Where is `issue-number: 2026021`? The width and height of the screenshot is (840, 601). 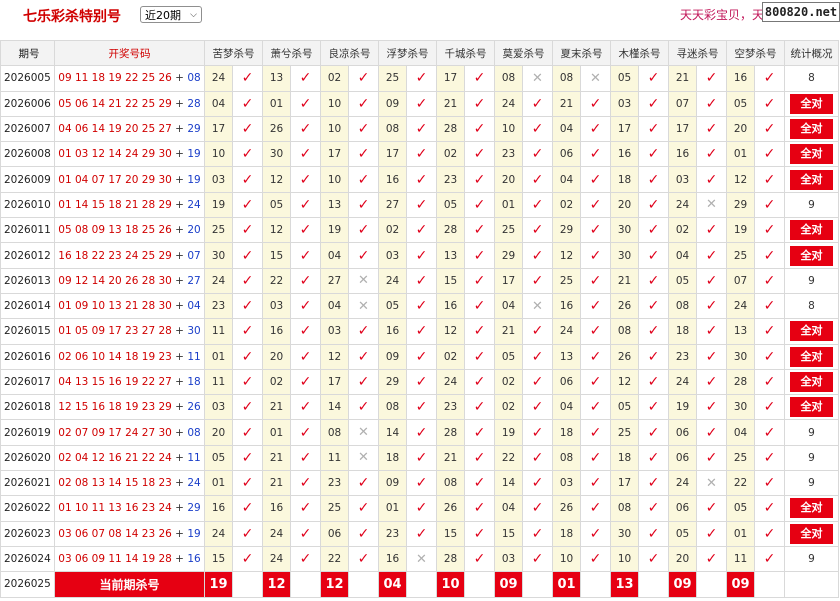 issue-number: 2026021 is located at coordinates (27, 483).